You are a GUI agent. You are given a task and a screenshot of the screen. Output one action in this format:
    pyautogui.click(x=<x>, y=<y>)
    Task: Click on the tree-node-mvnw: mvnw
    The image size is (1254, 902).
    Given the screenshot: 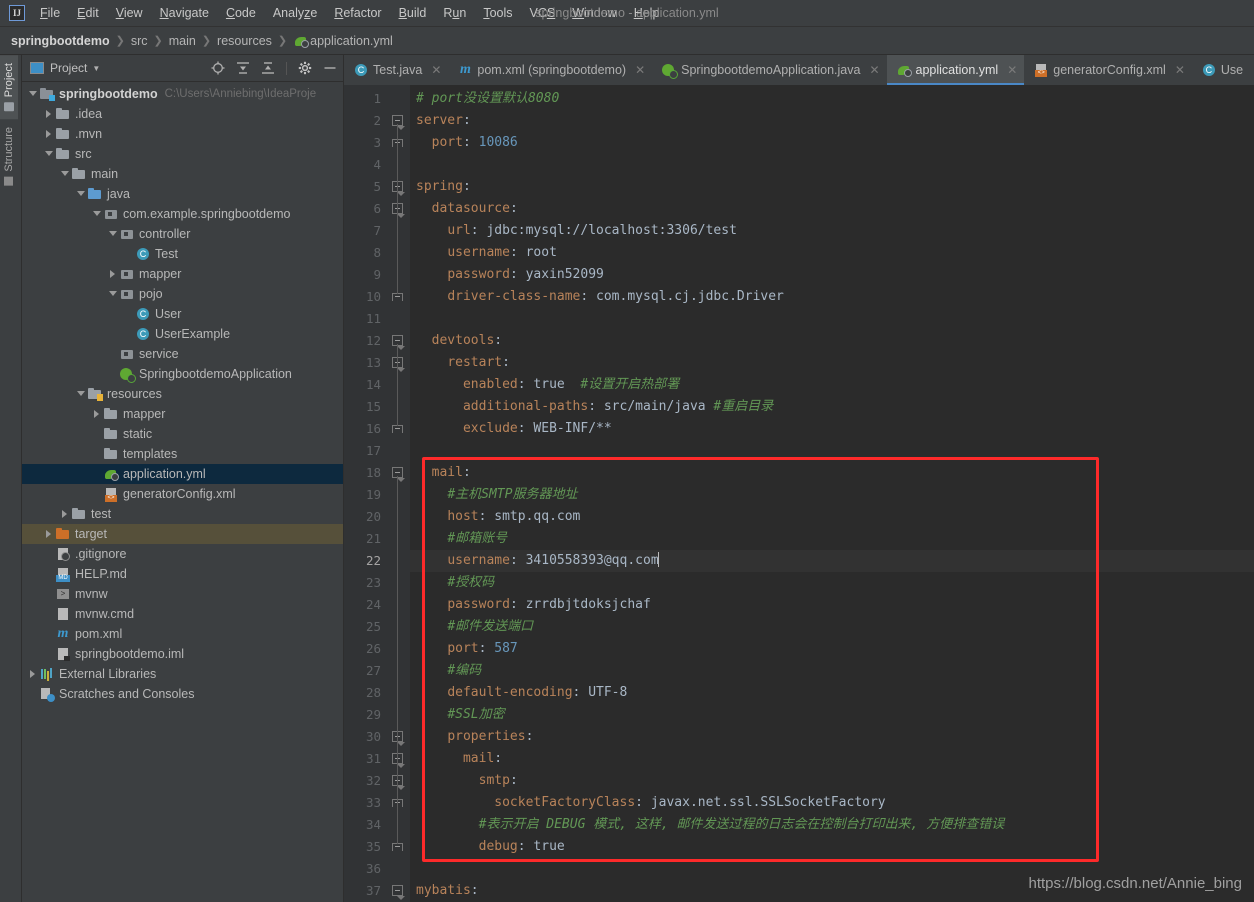 What is the action you would take?
    pyautogui.click(x=182, y=594)
    